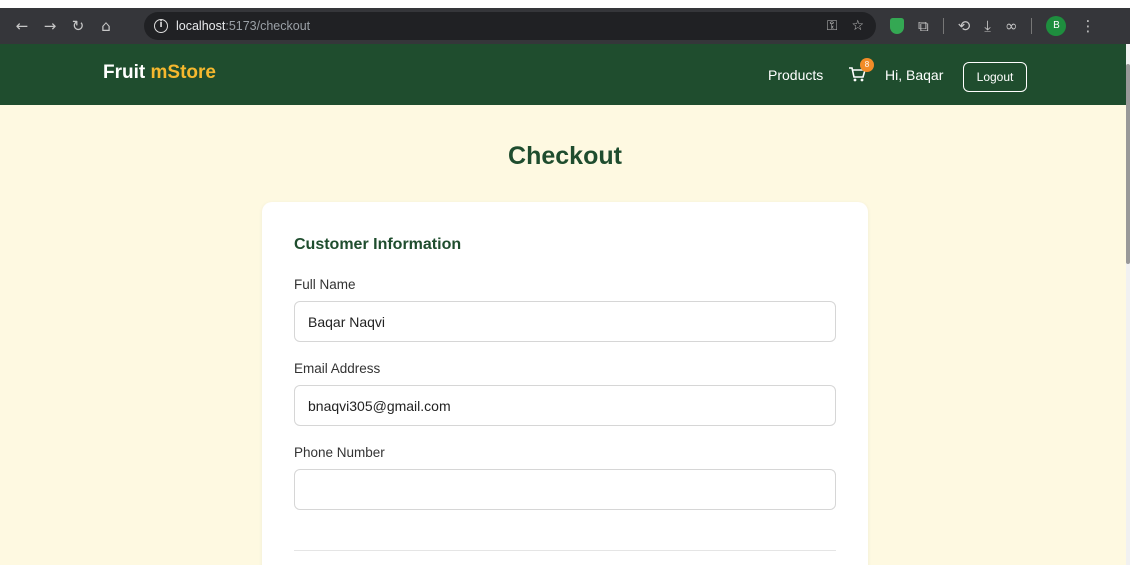 The image size is (1130, 565). I want to click on download-icon: ⤓, so click(987, 26).